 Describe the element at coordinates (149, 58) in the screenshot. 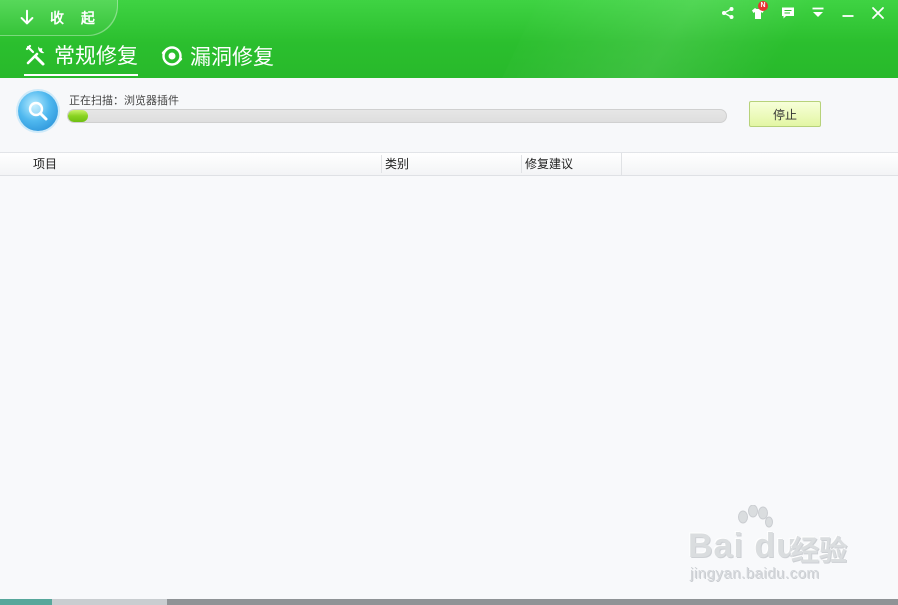

I see `main-tabs: 常规修复 漏洞修复` at that location.